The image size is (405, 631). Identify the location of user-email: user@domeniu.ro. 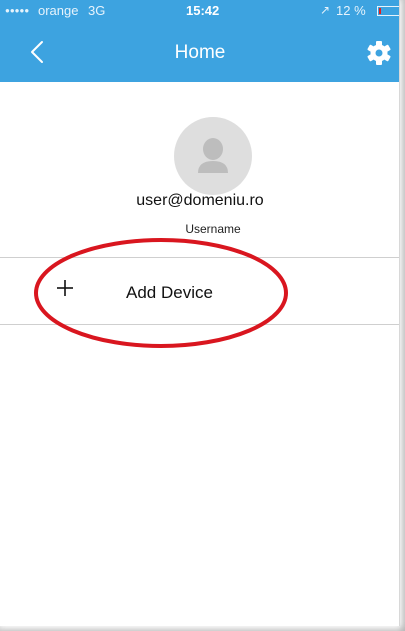
(200, 200).